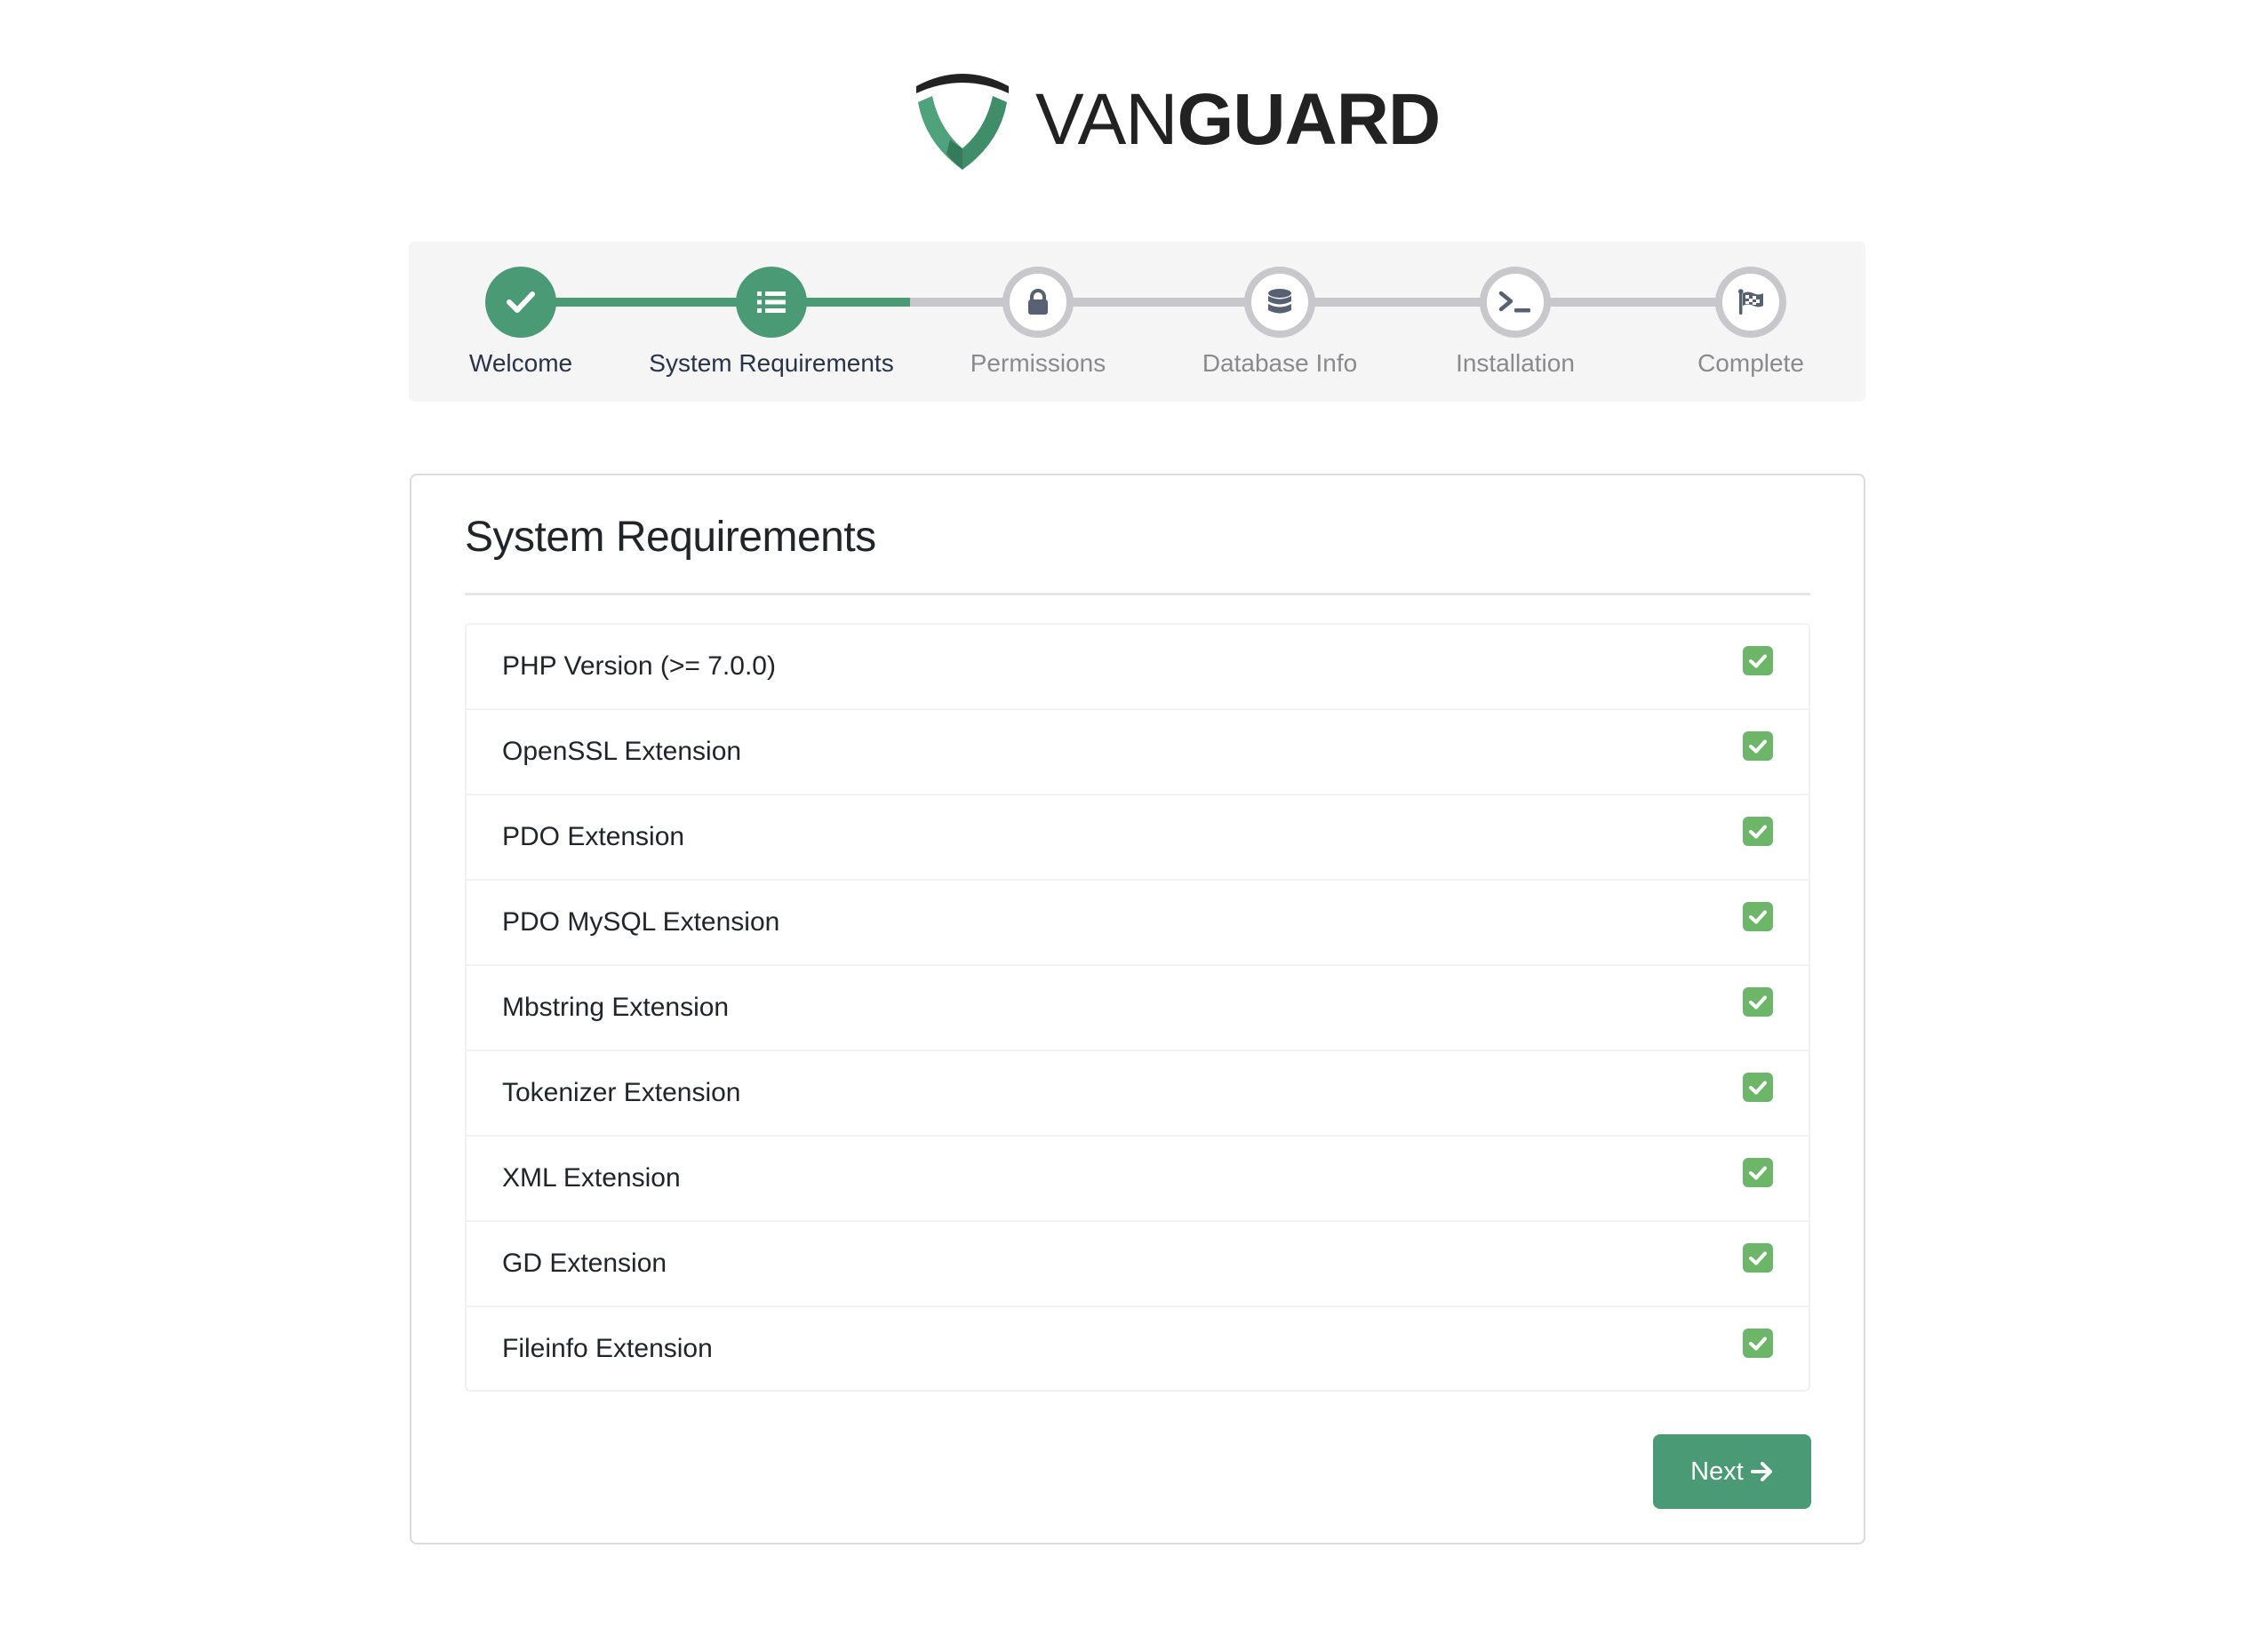  What do you see at coordinates (584, 1263) in the screenshot?
I see `requirement-name: GD Extension` at bounding box center [584, 1263].